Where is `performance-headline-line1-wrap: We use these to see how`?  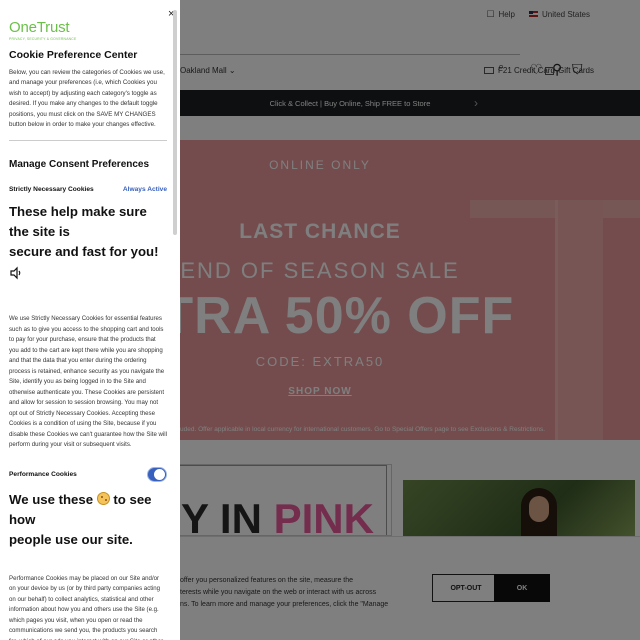 performance-headline-line1-wrap: We use these to see how is located at coordinates (88, 510).